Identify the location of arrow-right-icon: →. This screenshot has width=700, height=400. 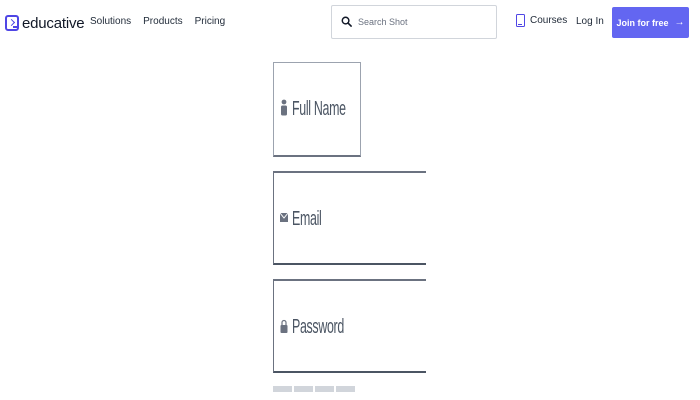
(679, 22).